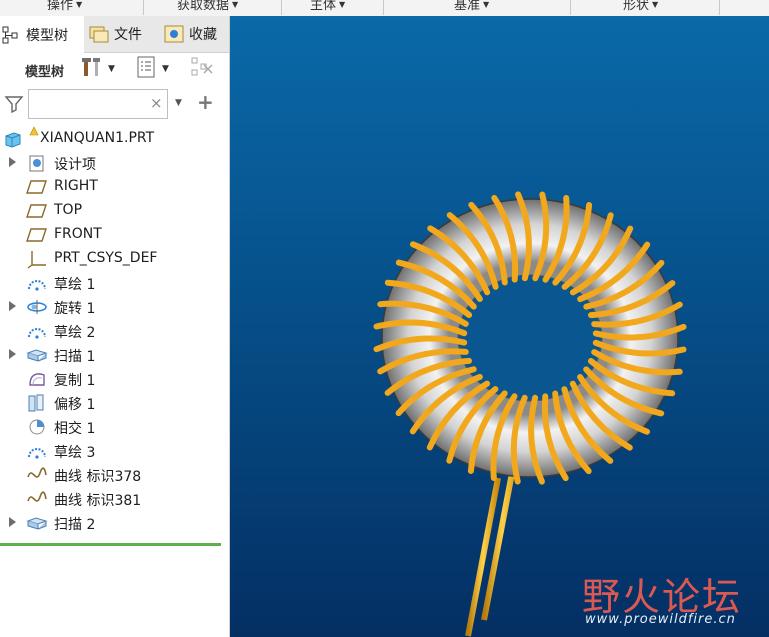 The image size is (769, 637). I want to click on clear-icon: ×, so click(156, 103).